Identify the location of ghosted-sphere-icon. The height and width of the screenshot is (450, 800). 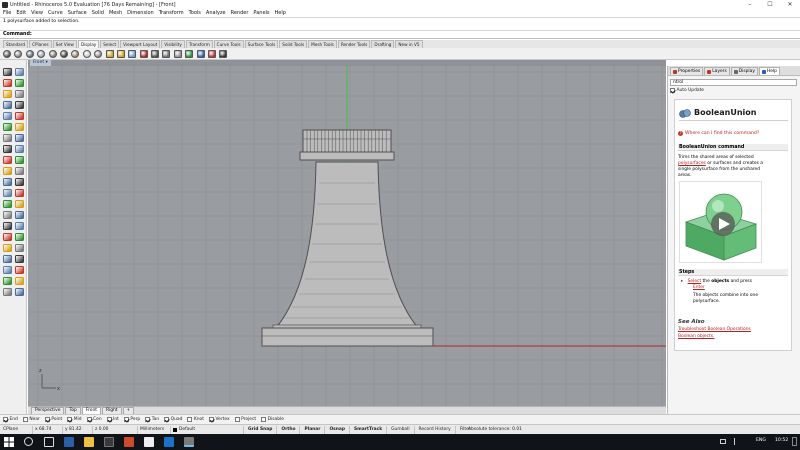
(41, 53).